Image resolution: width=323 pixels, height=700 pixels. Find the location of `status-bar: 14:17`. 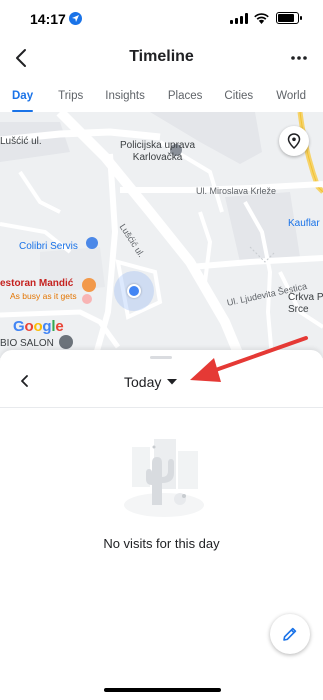

status-bar: 14:17 is located at coordinates (161, 19).